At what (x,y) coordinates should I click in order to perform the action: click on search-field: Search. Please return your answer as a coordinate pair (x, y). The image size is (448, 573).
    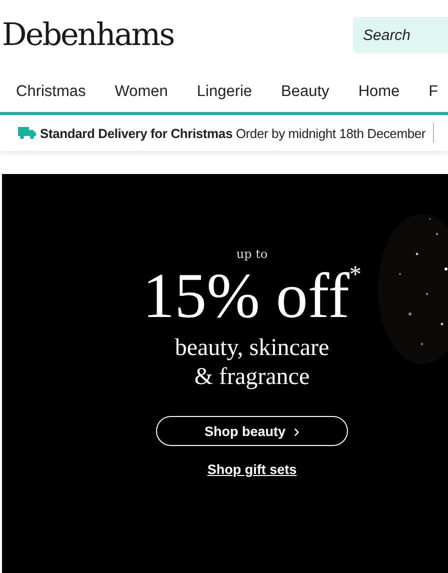
    Looking at the image, I should click on (400, 35).